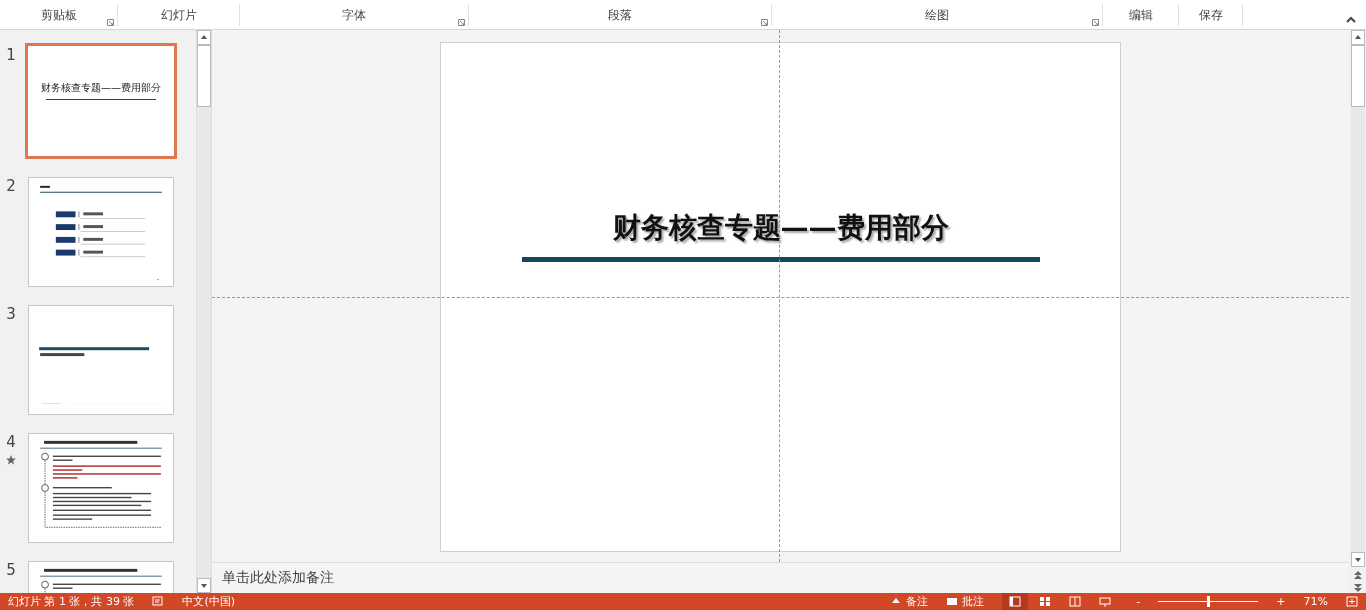 This screenshot has width=1366, height=610. Describe the element at coordinates (1351, 19) in the screenshot. I see `collapse-ribbon-icon` at that location.